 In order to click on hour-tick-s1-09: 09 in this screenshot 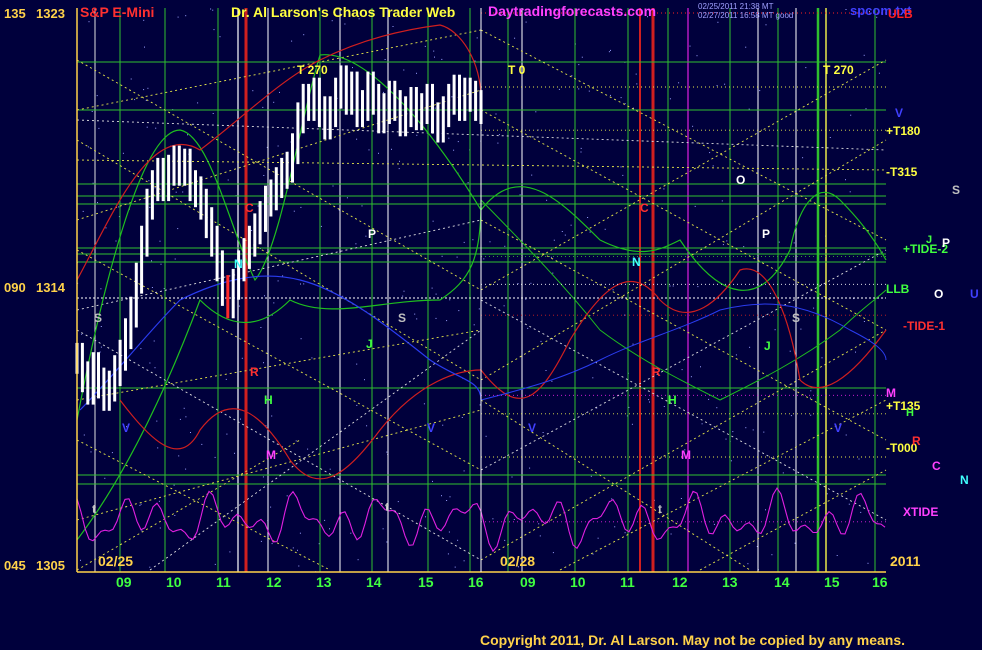, I will do `click(124, 582)`.